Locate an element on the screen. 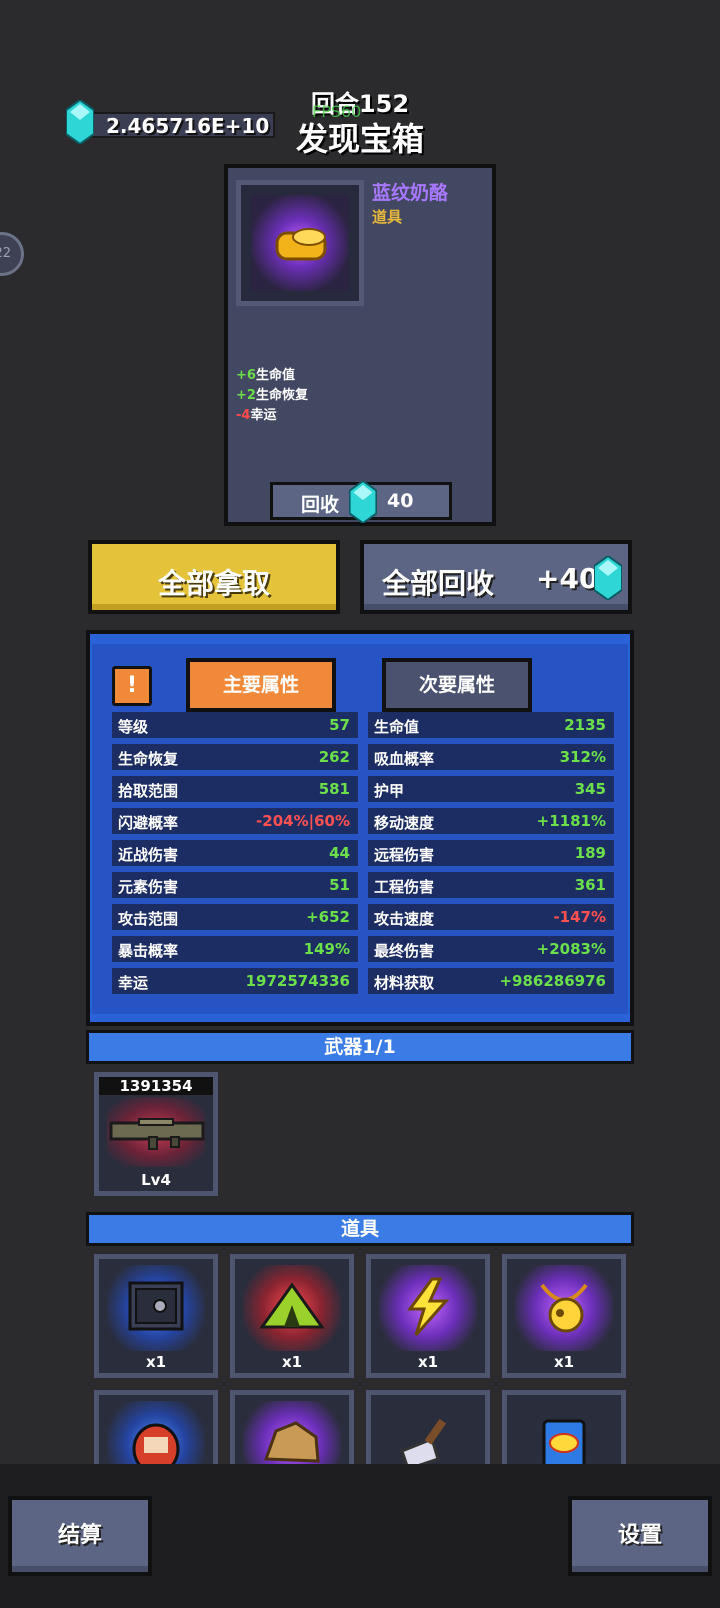 The image size is (720, 1608). weapon-slot: 1391354 Lv4 is located at coordinates (156, 1134).